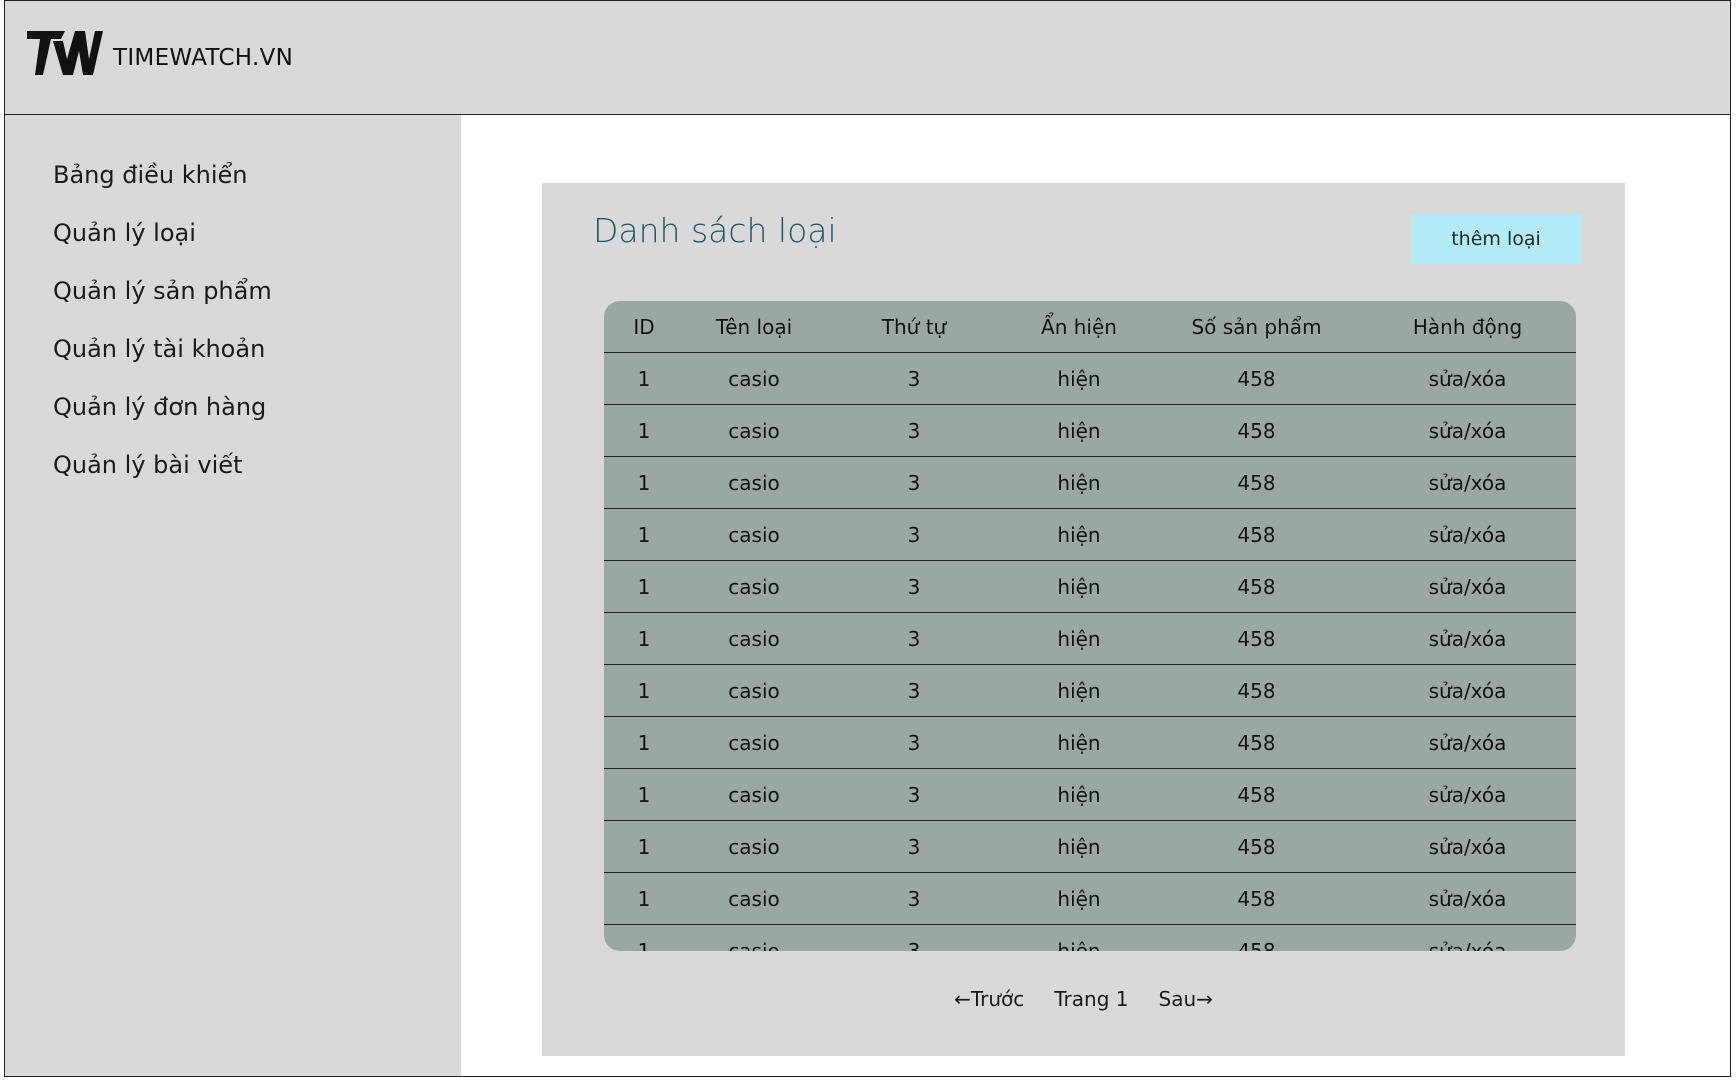 Image resolution: width=1736 pixels, height=1085 pixels. I want to click on page-title: Danh sách loại, so click(715, 230).